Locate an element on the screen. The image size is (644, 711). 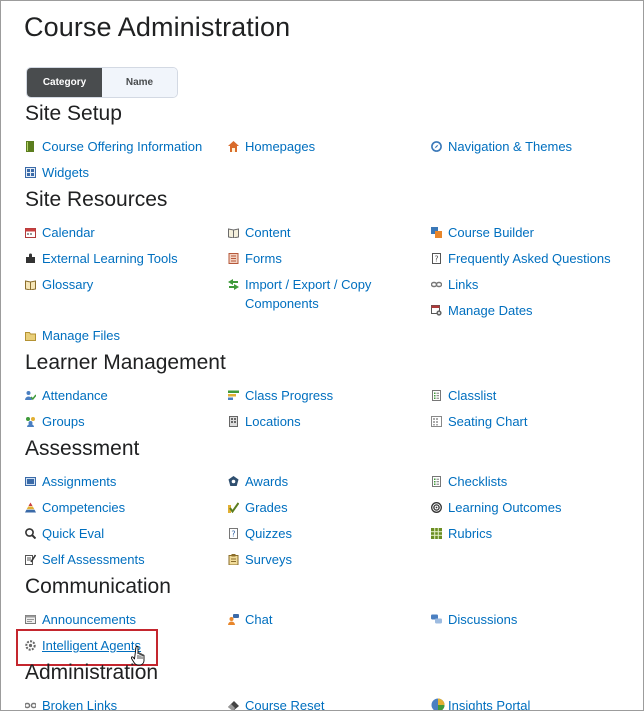
forms-icon is located at coordinates (233, 258).